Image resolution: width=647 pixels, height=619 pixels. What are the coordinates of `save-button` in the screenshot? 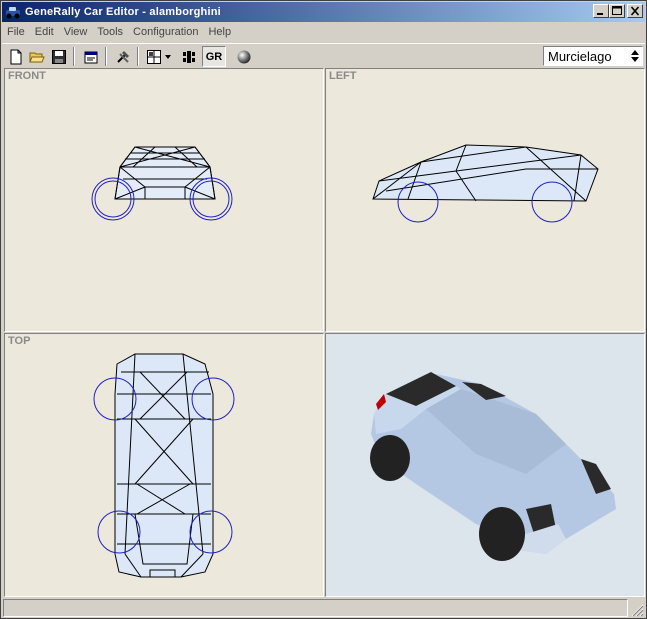 It's located at (58, 56).